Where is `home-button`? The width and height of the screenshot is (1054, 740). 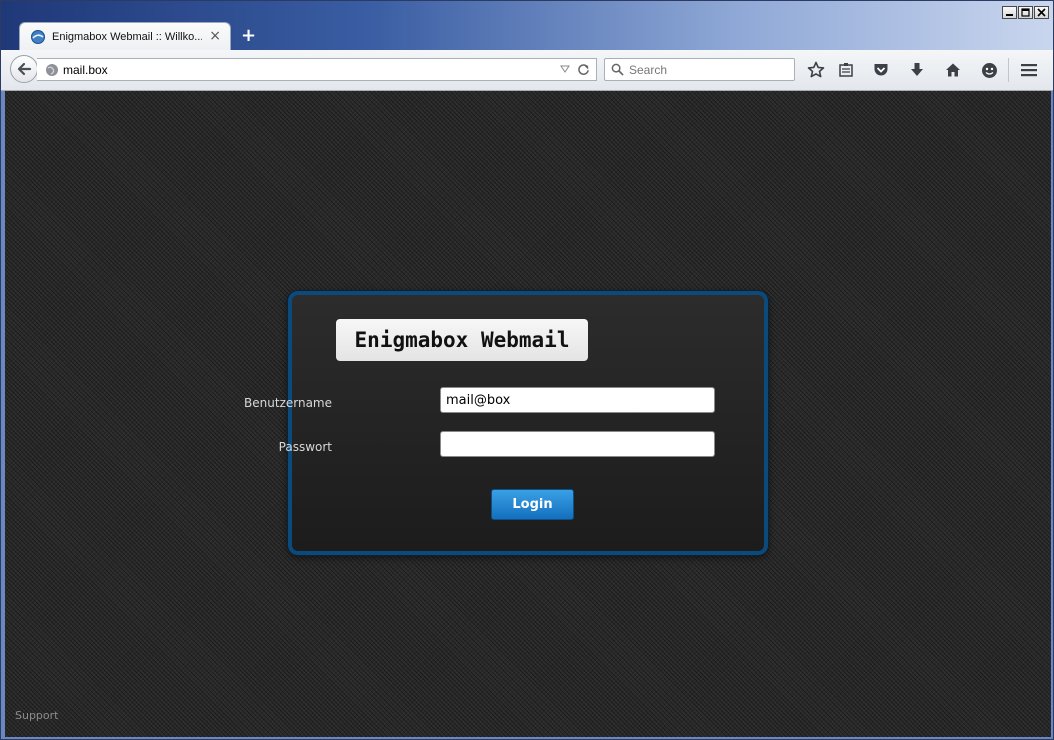
home-button is located at coordinates (953, 70).